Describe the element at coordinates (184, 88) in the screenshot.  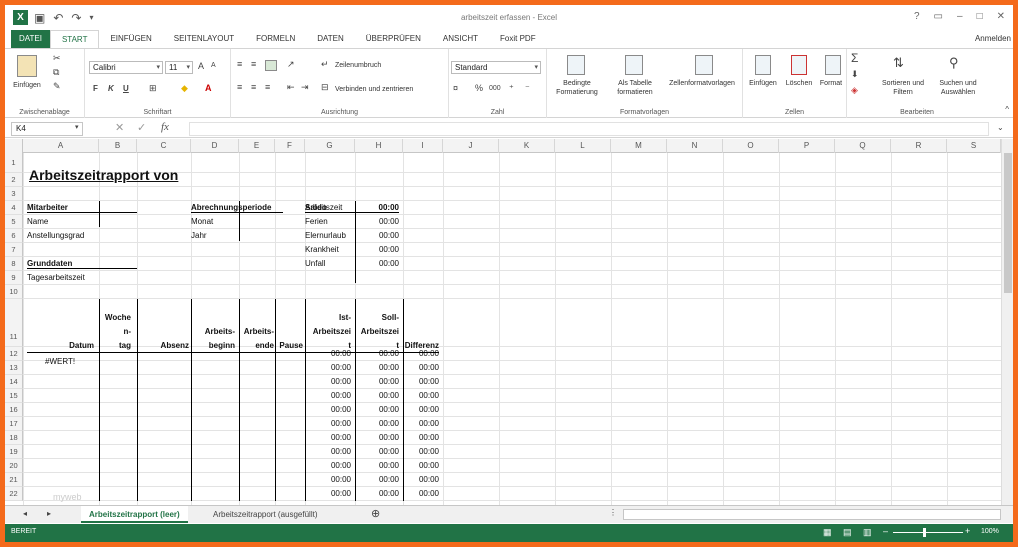
I see `fill-color-icon: ◆` at that location.